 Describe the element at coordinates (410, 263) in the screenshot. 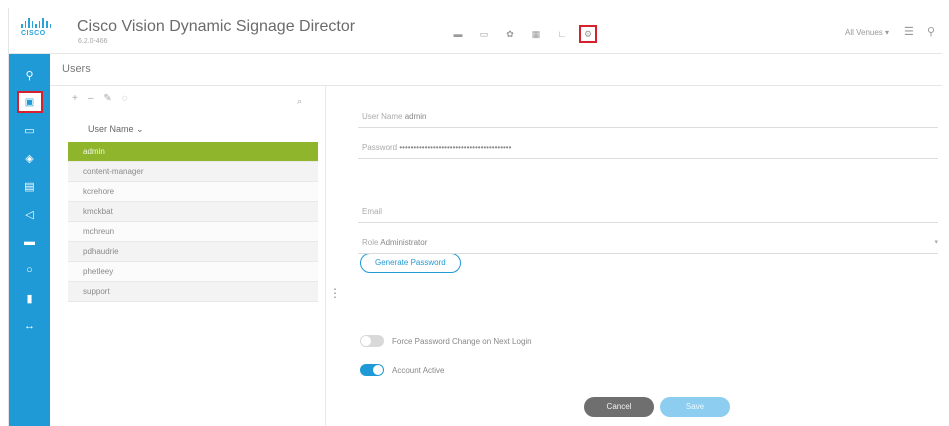

I see `generate-password-button: Generate Password` at that location.